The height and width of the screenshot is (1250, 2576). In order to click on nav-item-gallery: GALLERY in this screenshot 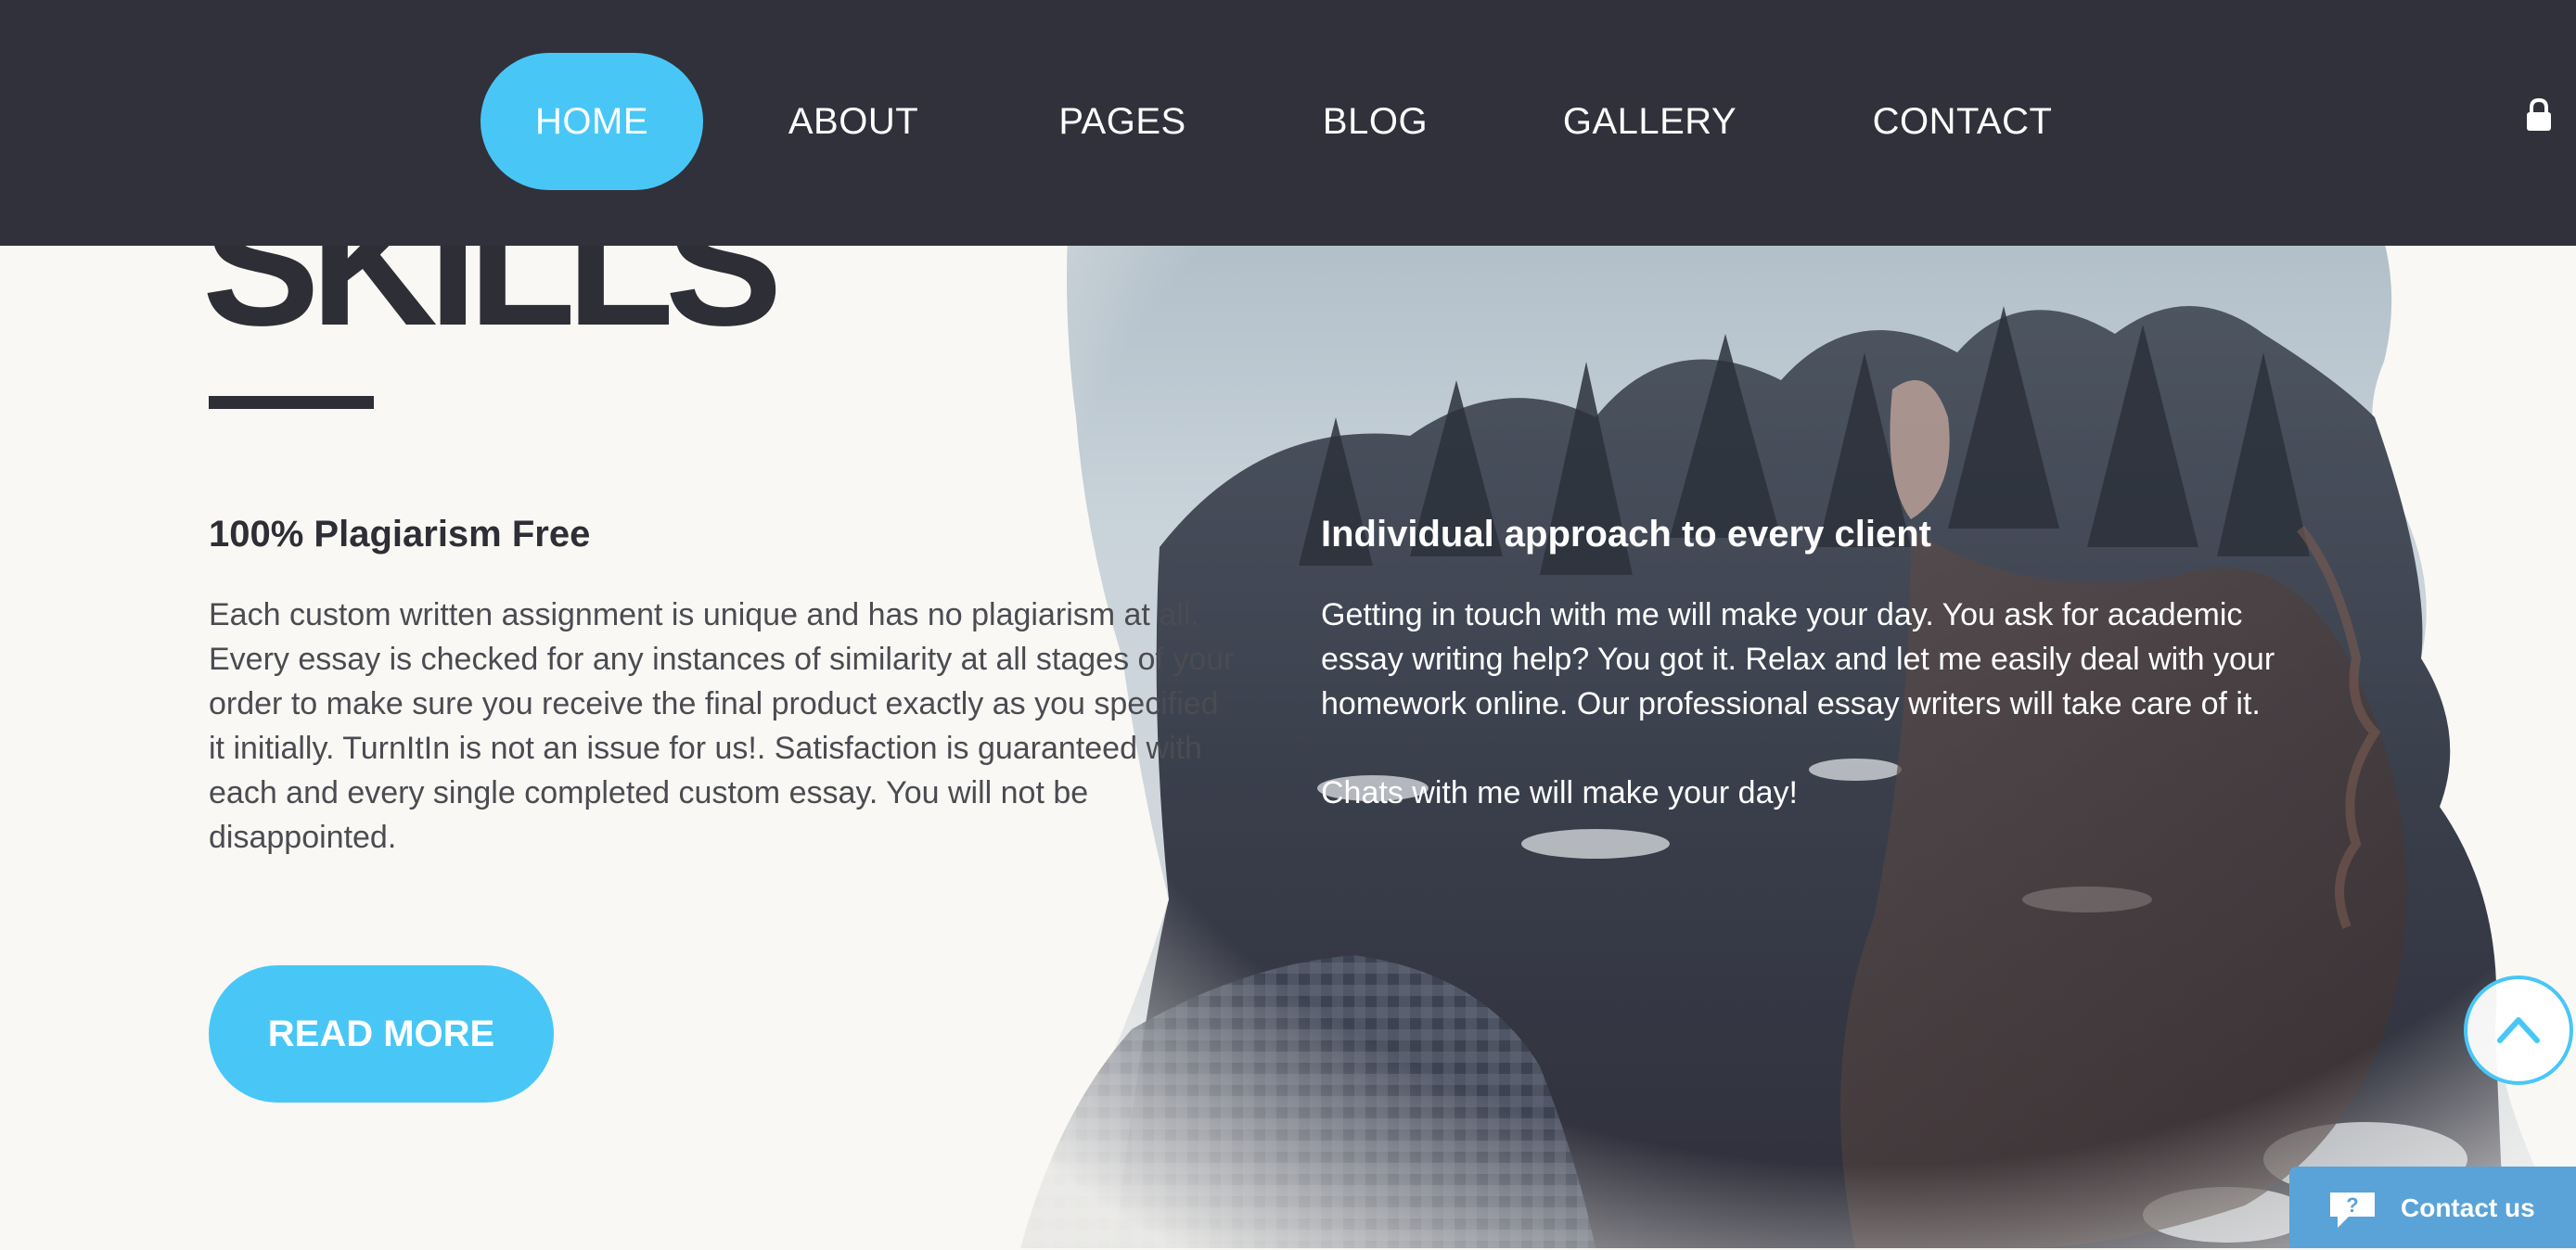, I will do `click(1650, 121)`.